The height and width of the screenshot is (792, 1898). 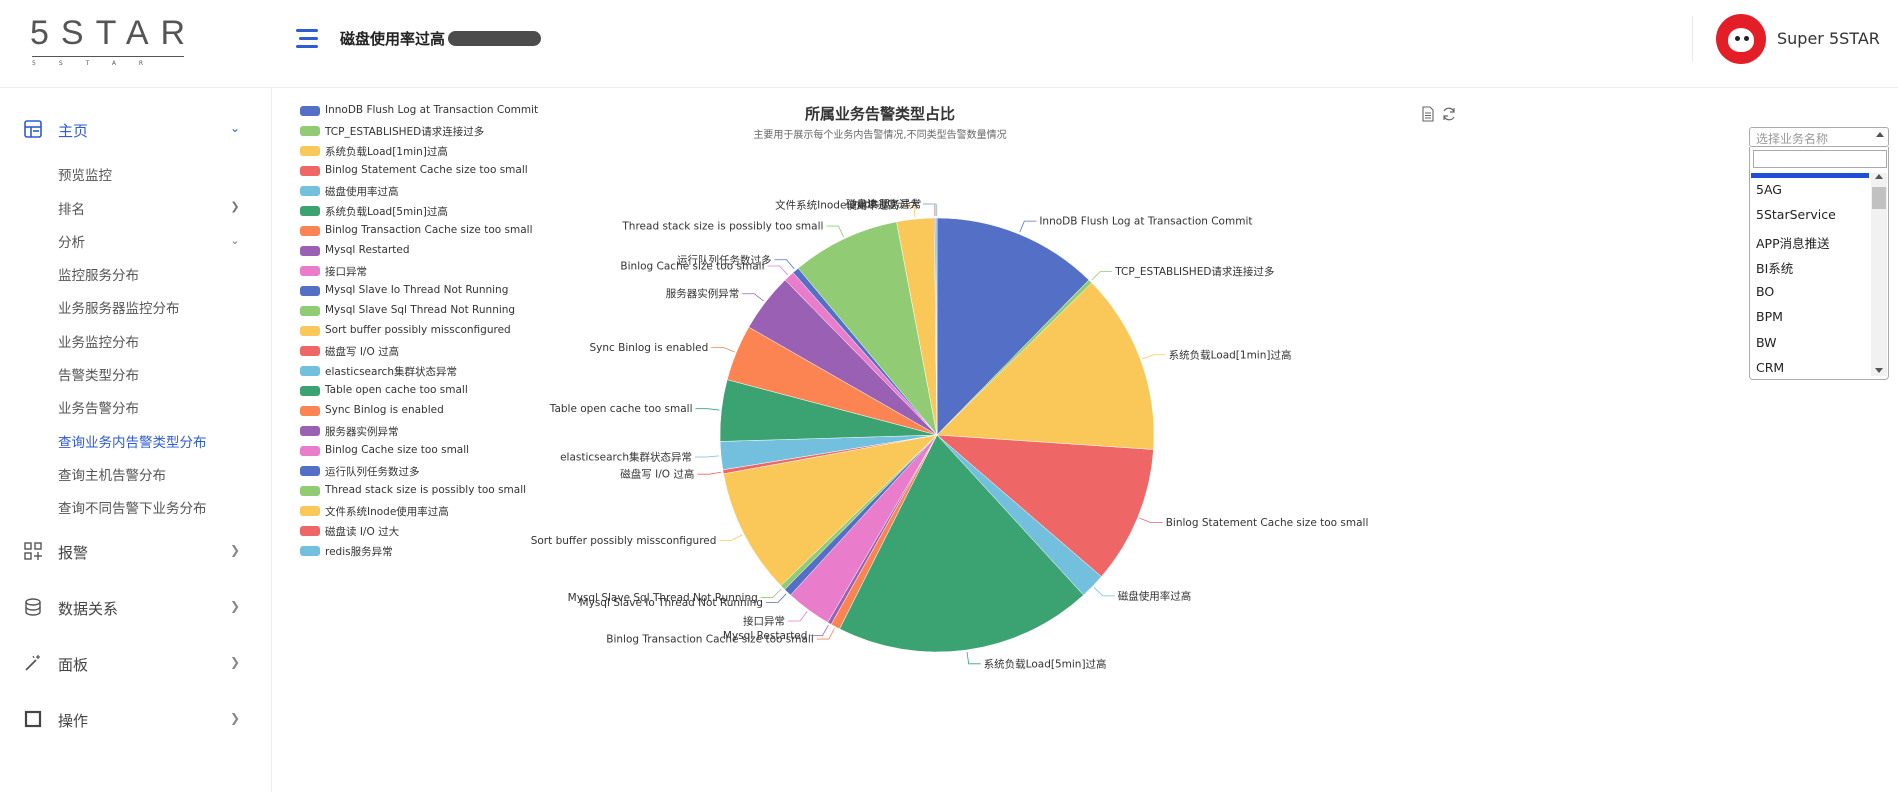 What do you see at coordinates (1766, 342) in the screenshot?
I see `dropdown-option: BW` at bounding box center [1766, 342].